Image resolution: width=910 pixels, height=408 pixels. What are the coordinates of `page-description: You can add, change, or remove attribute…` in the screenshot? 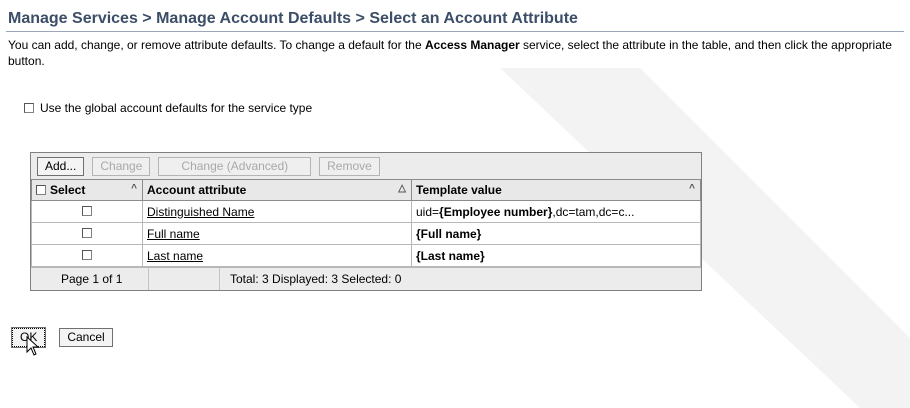 It's located at (450, 53).